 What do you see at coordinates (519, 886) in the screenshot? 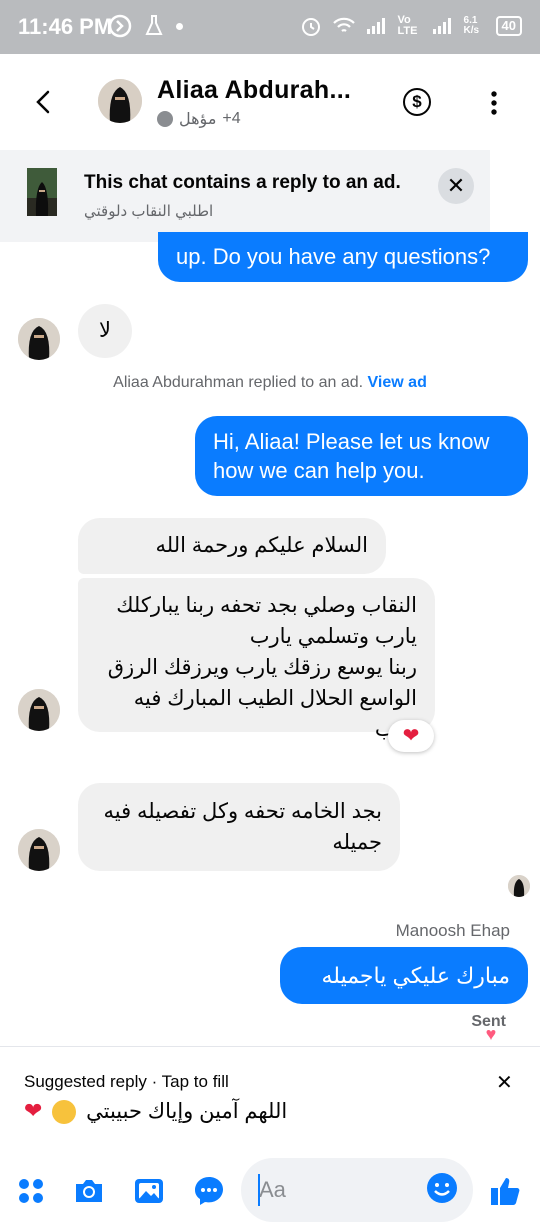
I see `seen-avatar` at bounding box center [519, 886].